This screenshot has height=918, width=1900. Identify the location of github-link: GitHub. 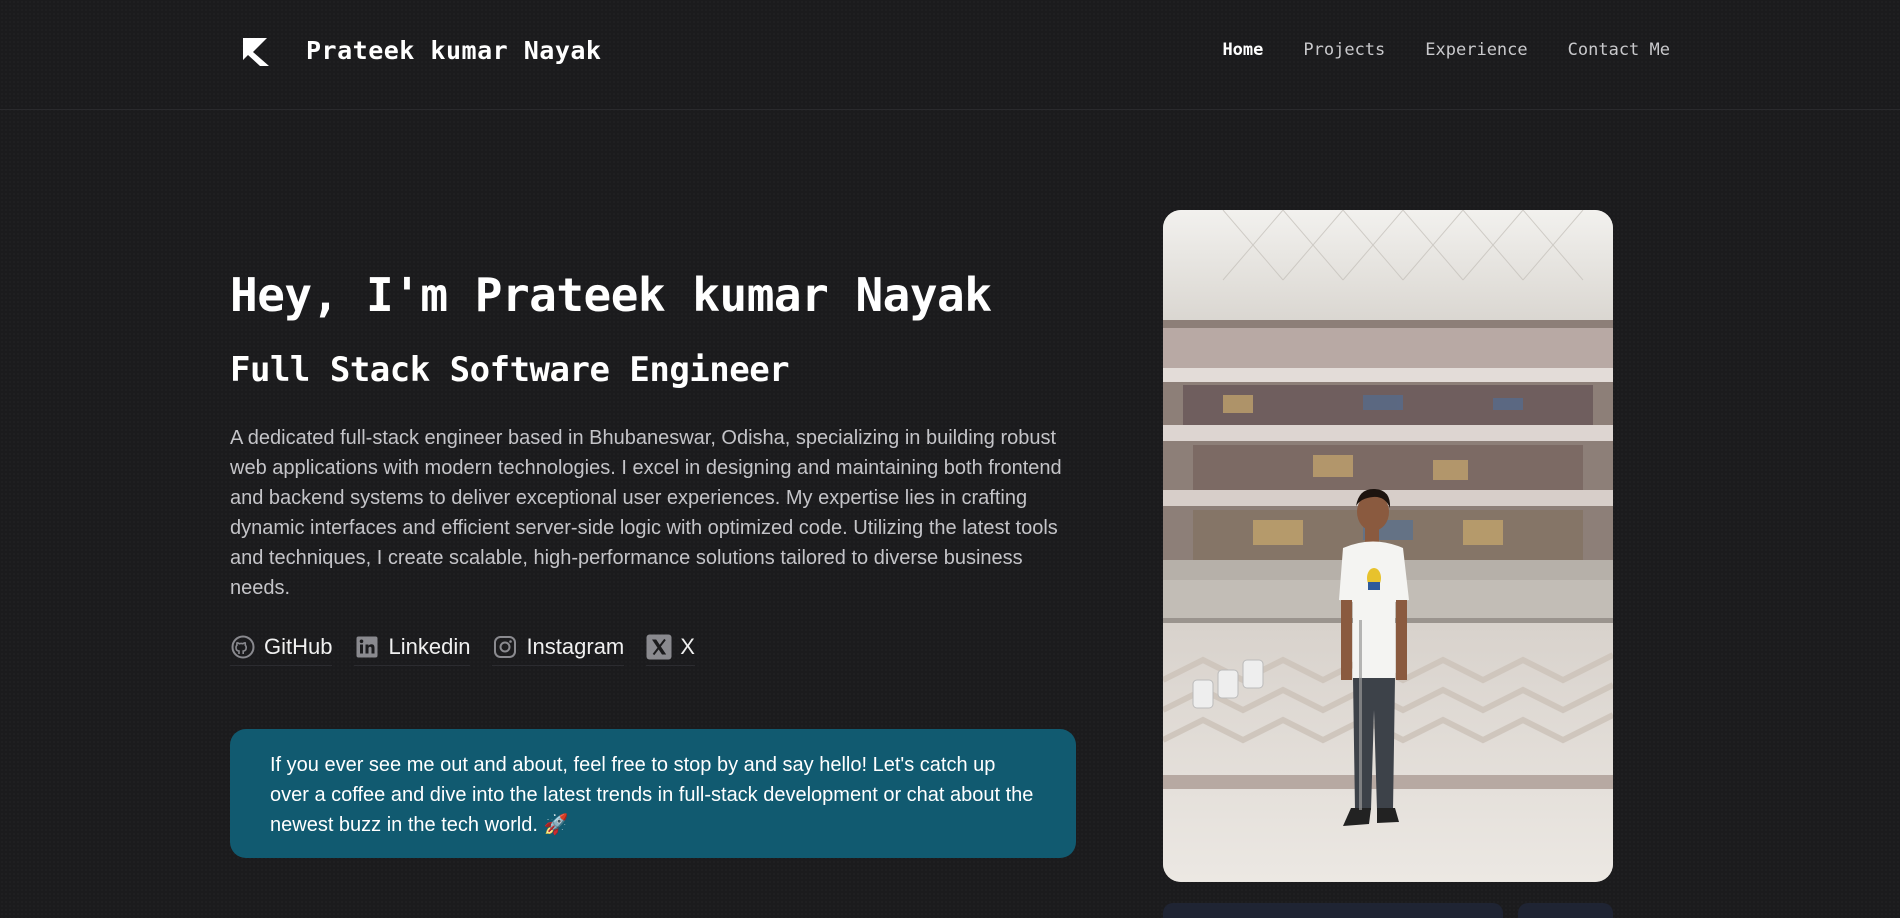
(281, 650).